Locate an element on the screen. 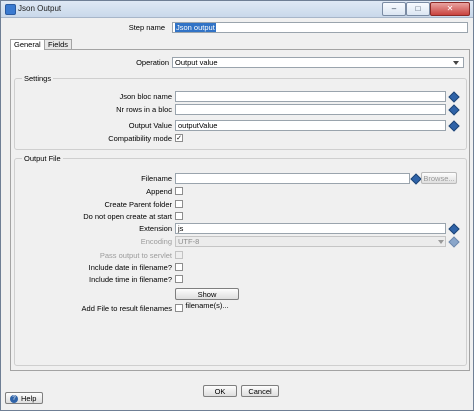  help-button: ? Help is located at coordinates (24, 398).